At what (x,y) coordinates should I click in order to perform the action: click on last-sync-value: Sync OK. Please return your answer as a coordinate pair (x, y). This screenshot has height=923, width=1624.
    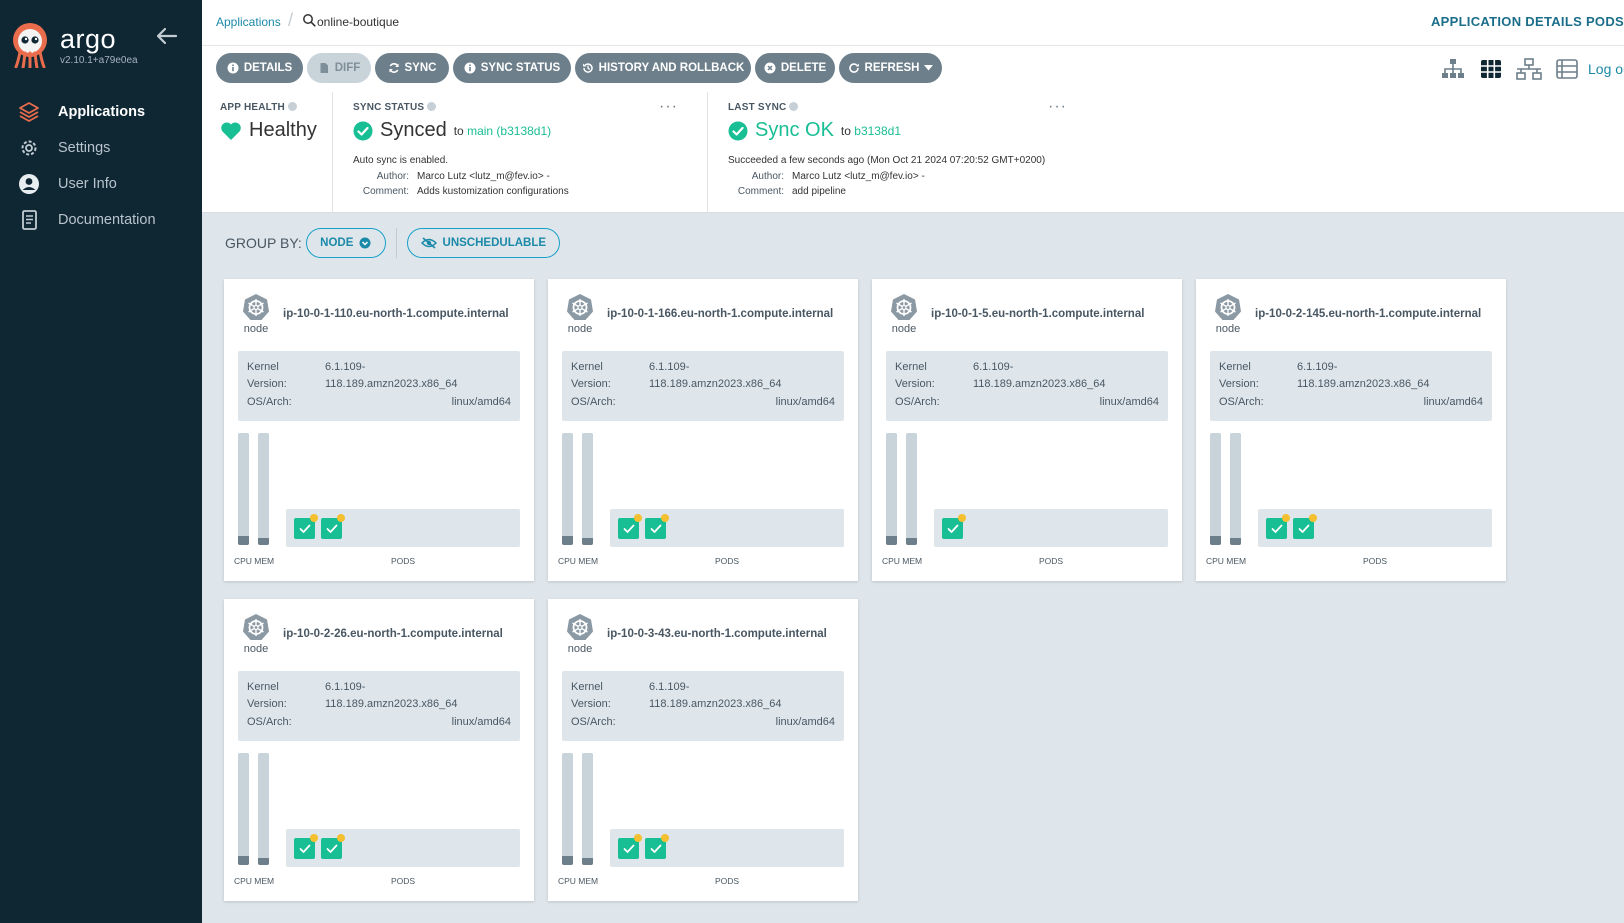
    Looking at the image, I should click on (794, 130).